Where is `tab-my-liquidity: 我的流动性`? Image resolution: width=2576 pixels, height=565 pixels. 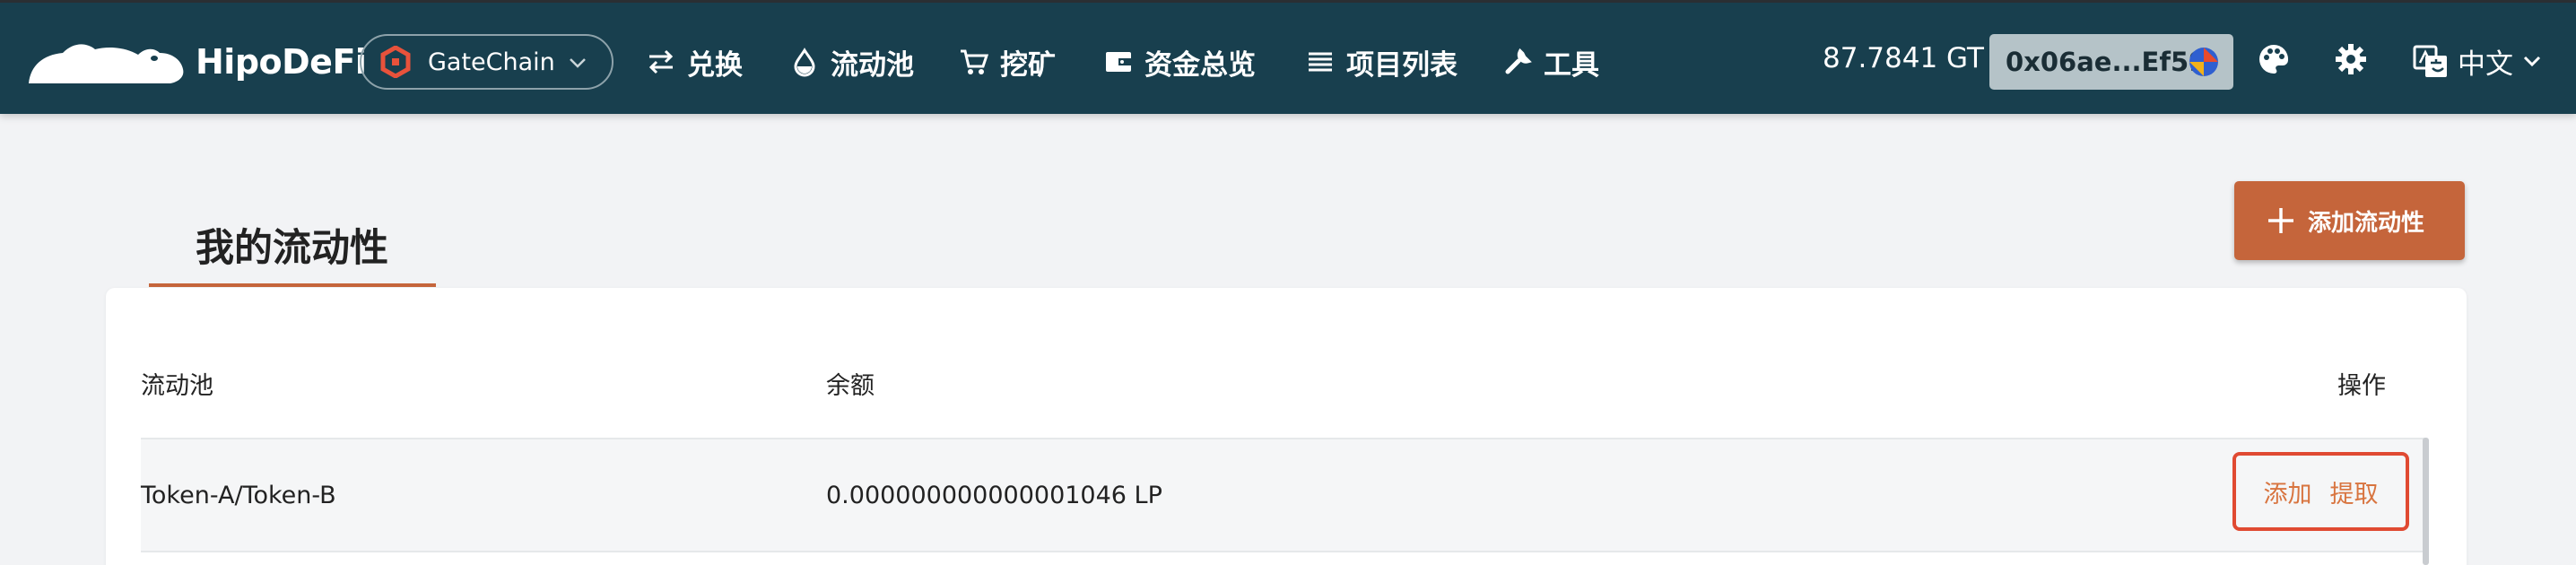 tab-my-liquidity: 我的流动性 is located at coordinates (292, 248).